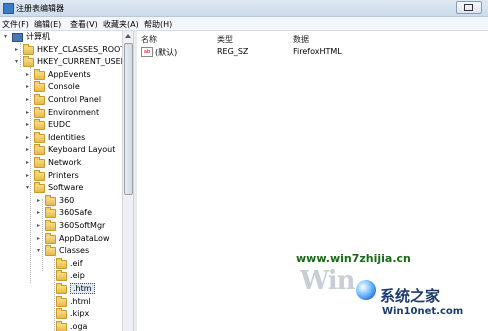 This screenshot has width=488, height=331. What do you see at coordinates (82, 225) in the screenshot?
I see `tree-node-label: 360SoftMgr` at bounding box center [82, 225].